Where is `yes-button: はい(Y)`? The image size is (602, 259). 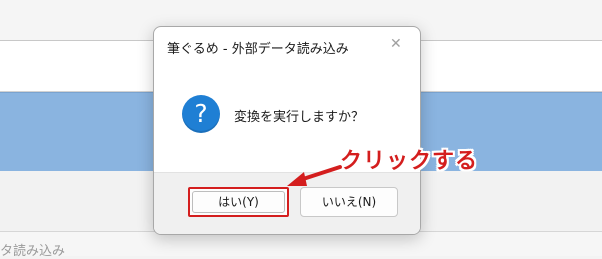 yes-button: はい(Y) is located at coordinates (238, 202).